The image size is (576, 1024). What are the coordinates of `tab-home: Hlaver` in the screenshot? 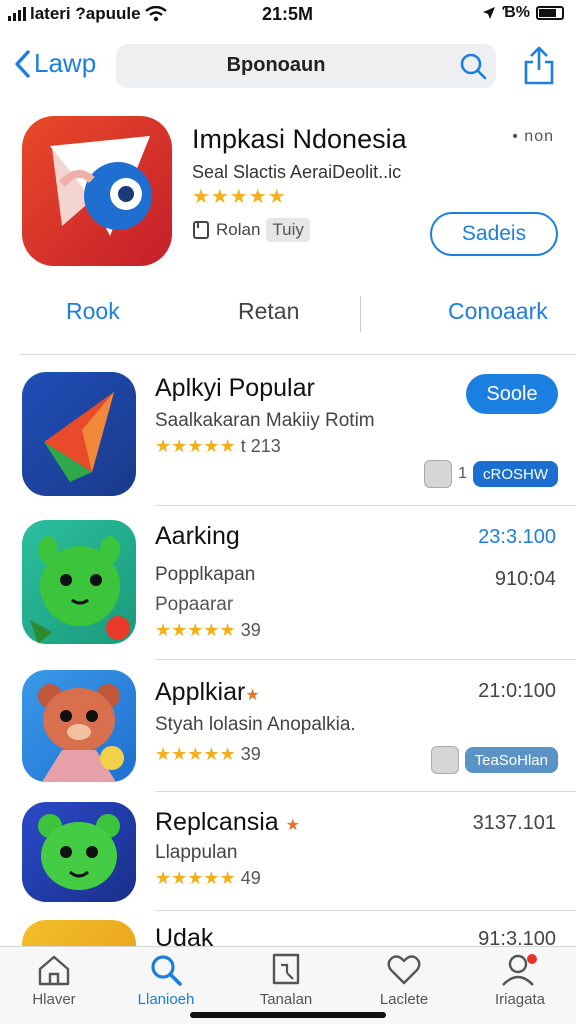 It's located at (54, 980).